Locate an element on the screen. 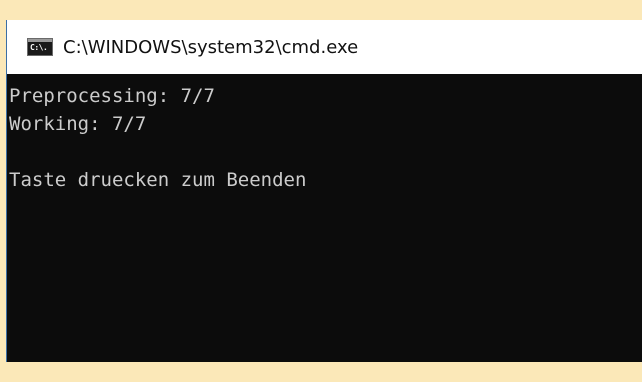  title-bar: C:\. C:\WINDOWS\system32\cmd.exe is located at coordinates (324, 47).